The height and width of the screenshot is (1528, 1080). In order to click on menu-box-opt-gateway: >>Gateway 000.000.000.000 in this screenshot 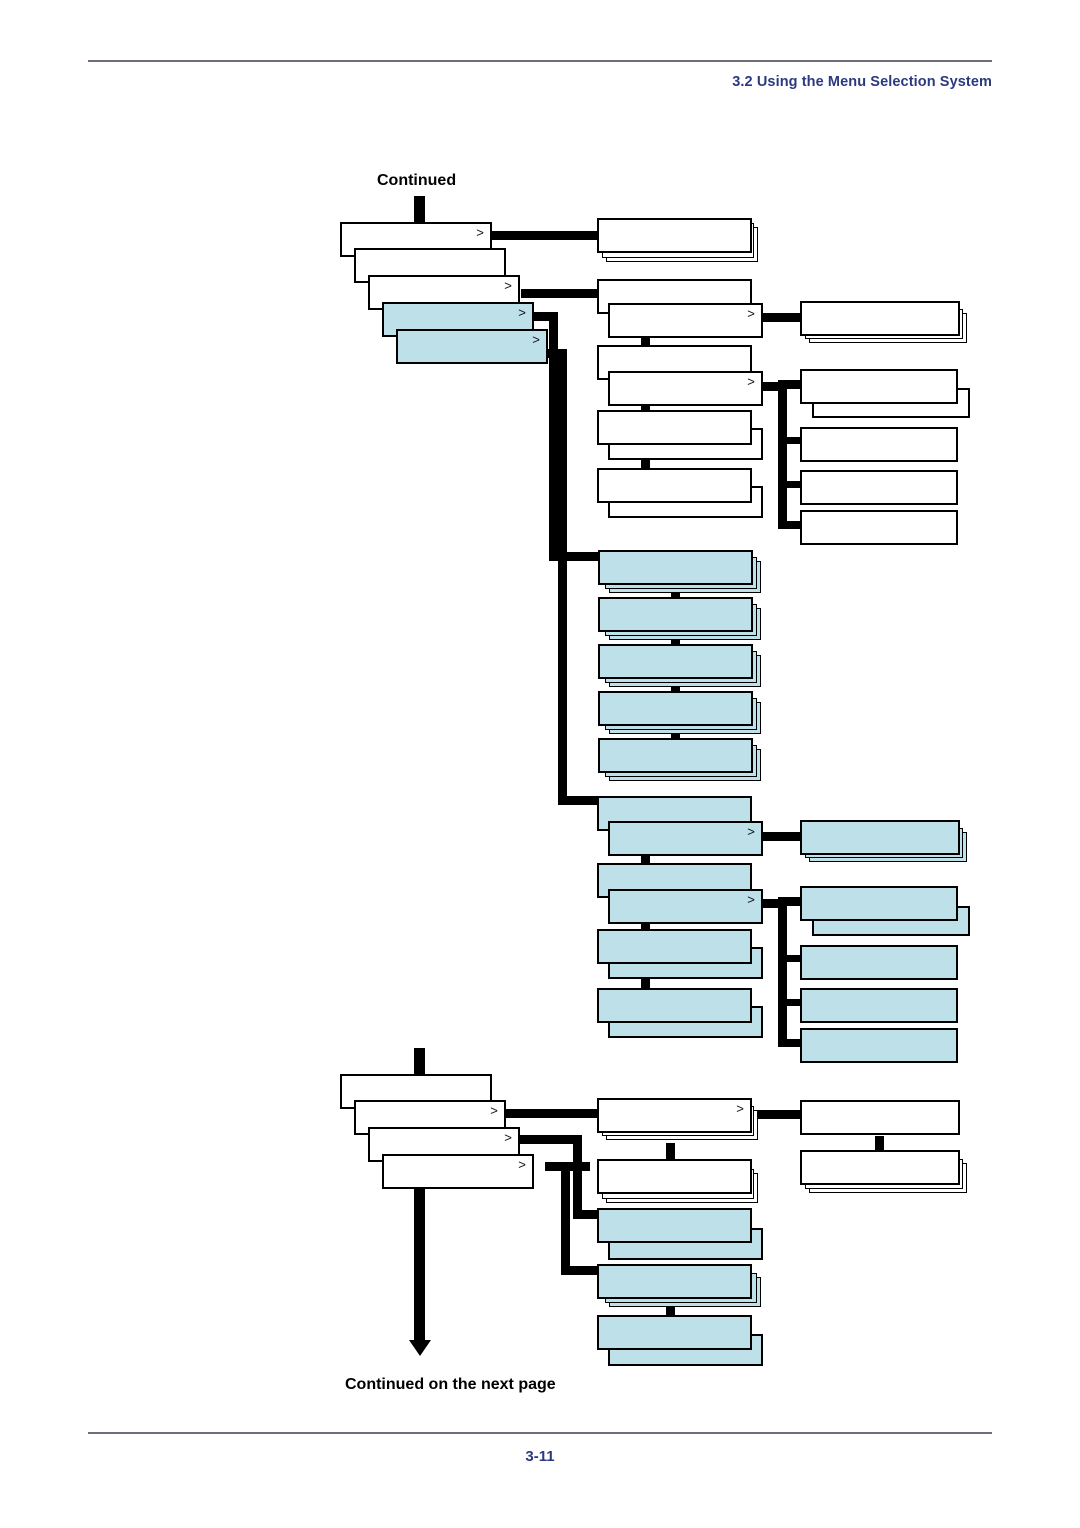, I will do `click(879, 1045)`.